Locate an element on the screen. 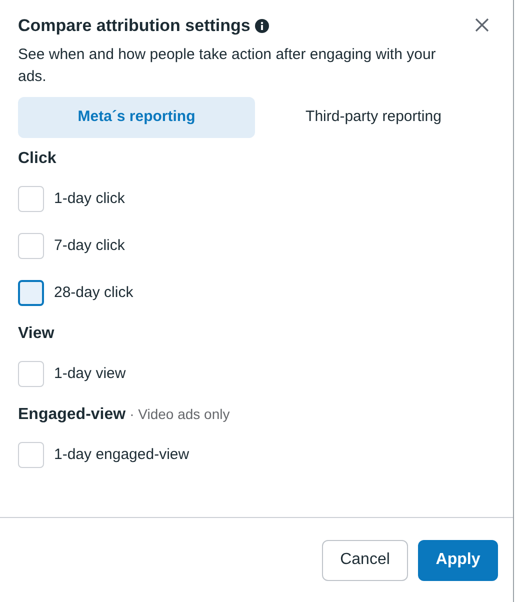 This screenshot has width=517, height=602. info-icon is located at coordinates (262, 26).